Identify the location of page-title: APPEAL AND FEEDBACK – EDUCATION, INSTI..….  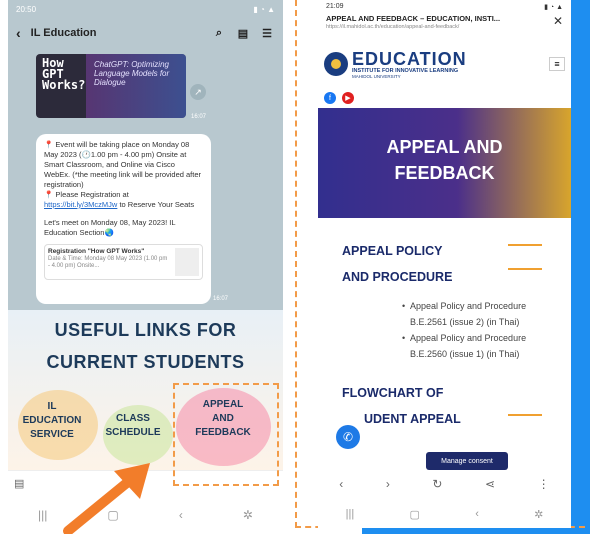
(413, 18).